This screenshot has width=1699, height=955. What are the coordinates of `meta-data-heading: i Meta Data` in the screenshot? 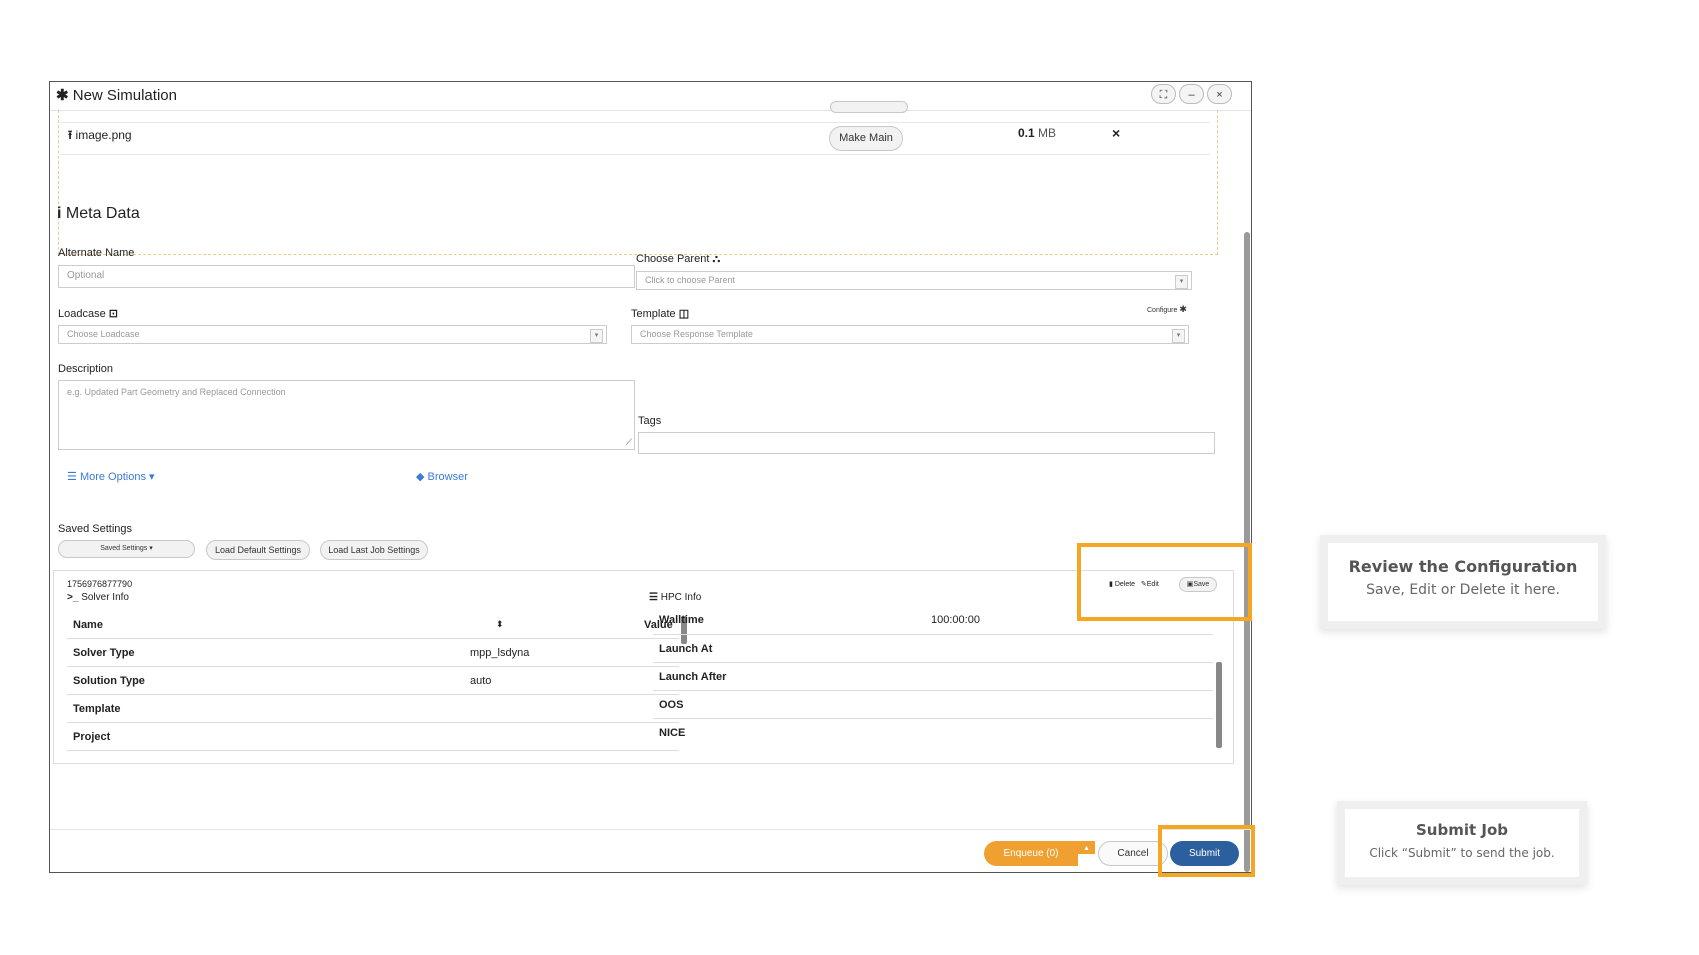 It's located at (98, 214).